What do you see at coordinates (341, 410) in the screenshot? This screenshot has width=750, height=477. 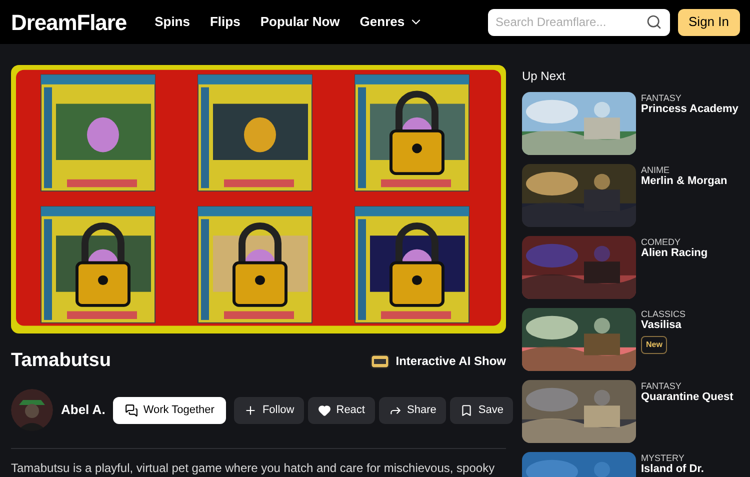 I see `action-button: React` at bounding box center [341, 410].